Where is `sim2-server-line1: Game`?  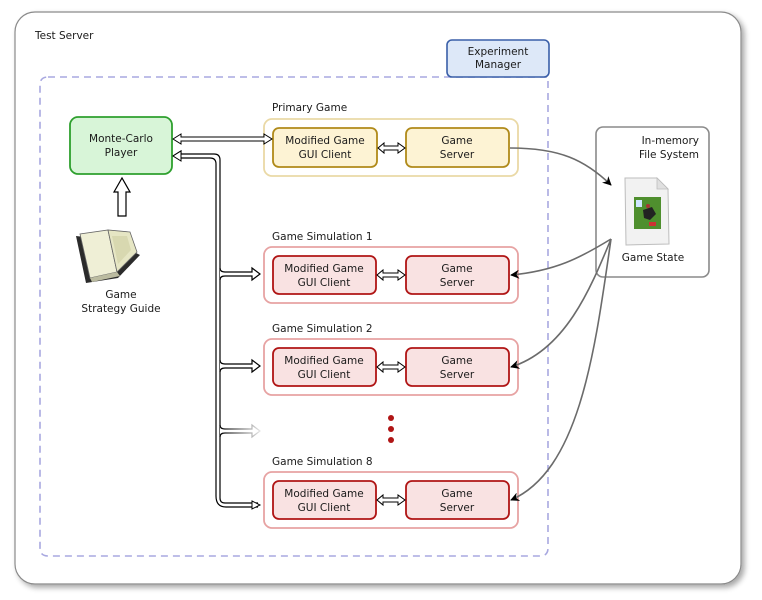
sim2-server-line1: Game is located at coordinates (456, 361).